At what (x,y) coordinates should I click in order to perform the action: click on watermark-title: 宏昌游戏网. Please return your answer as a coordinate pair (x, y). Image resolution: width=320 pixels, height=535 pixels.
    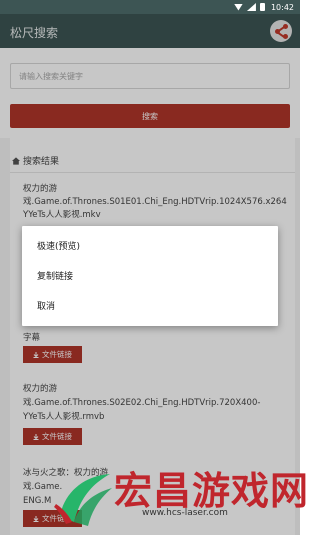
    Looking at the image, I should click on (212, 491).